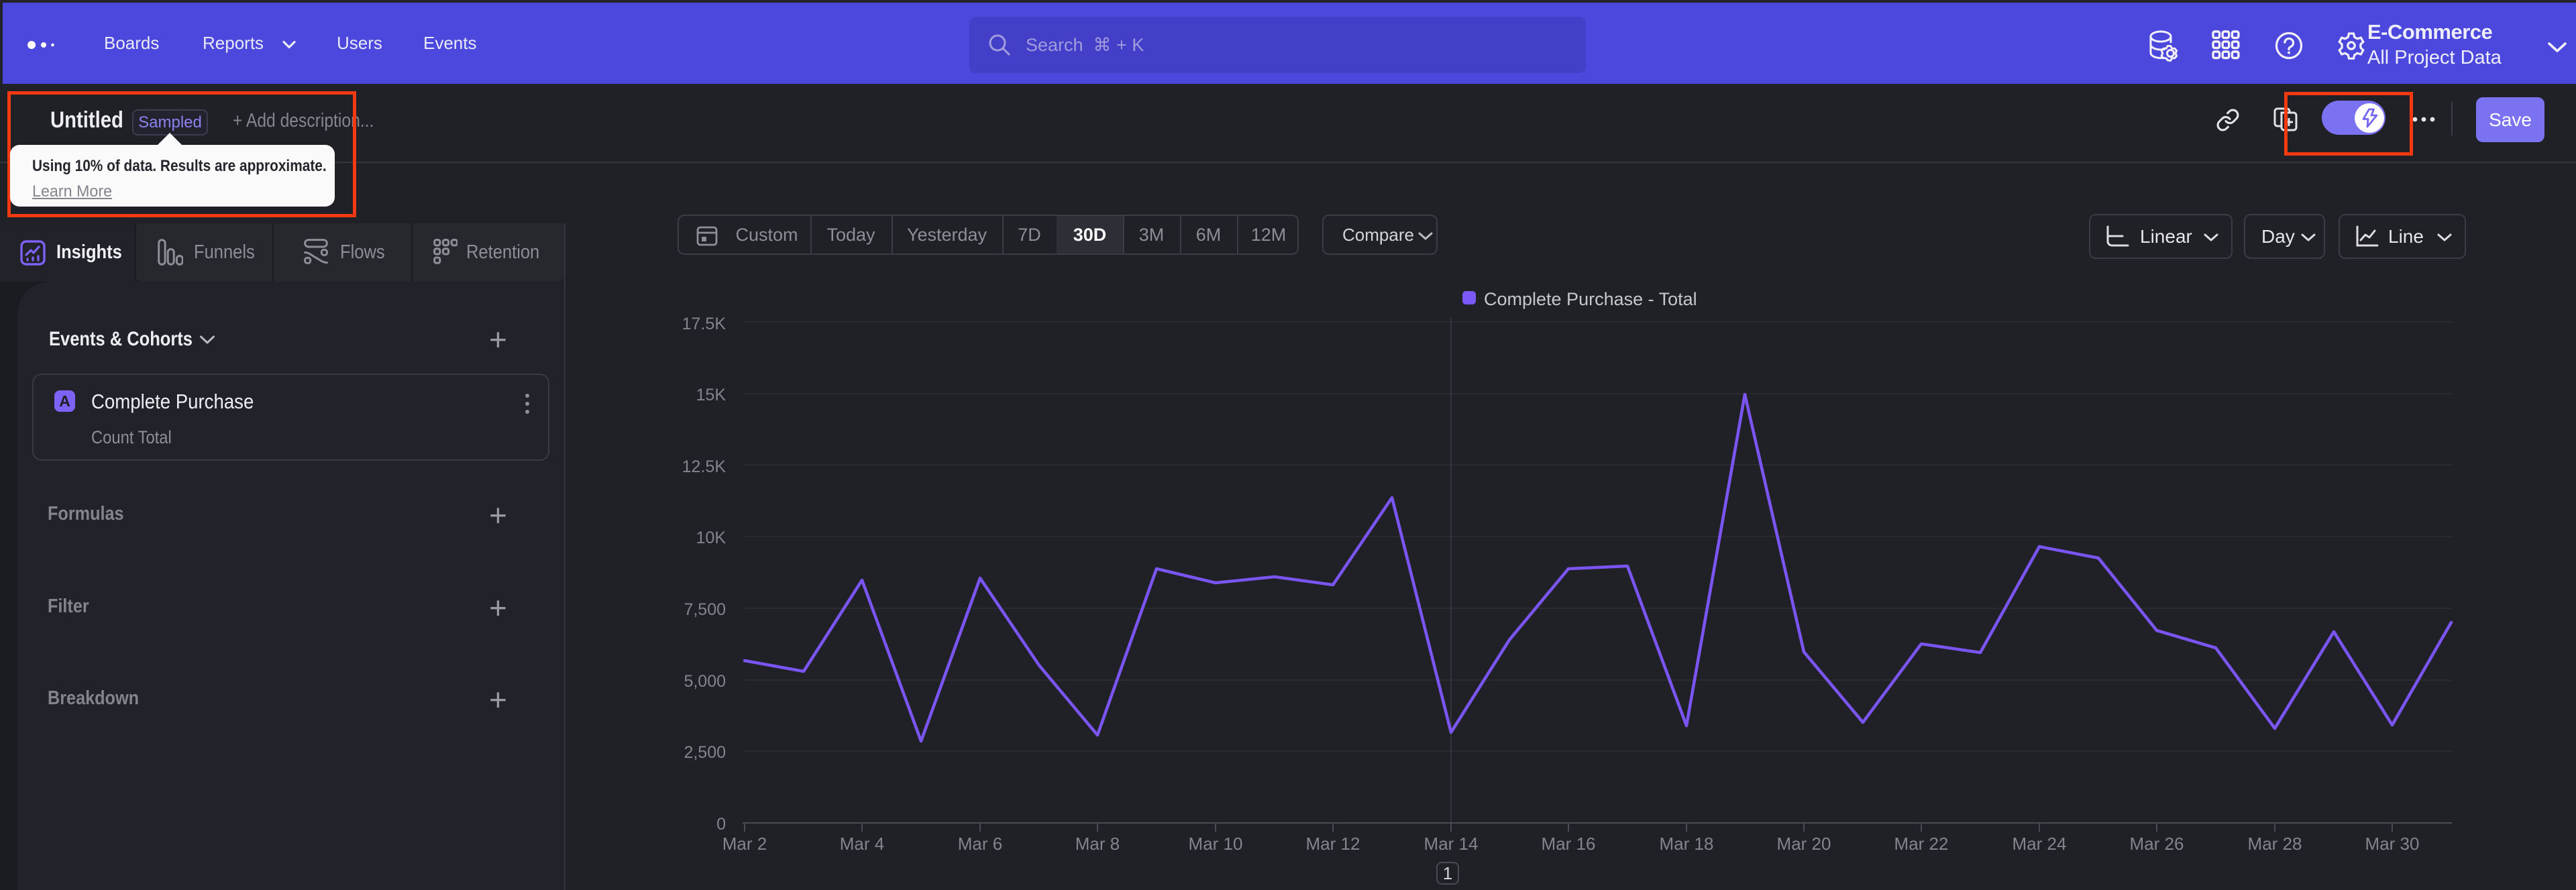 This screenshot has width=2576, height=890. I want to click on svg-text: Mar 22, so click(1921, 844).